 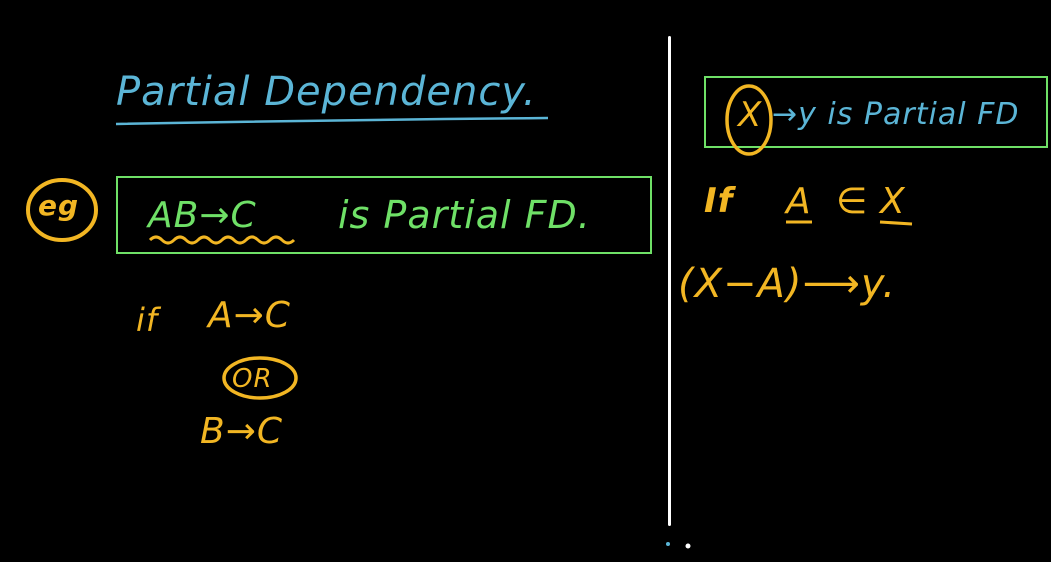 I want to click on element-of-symbol: ∈, so click(x=852, y=201).